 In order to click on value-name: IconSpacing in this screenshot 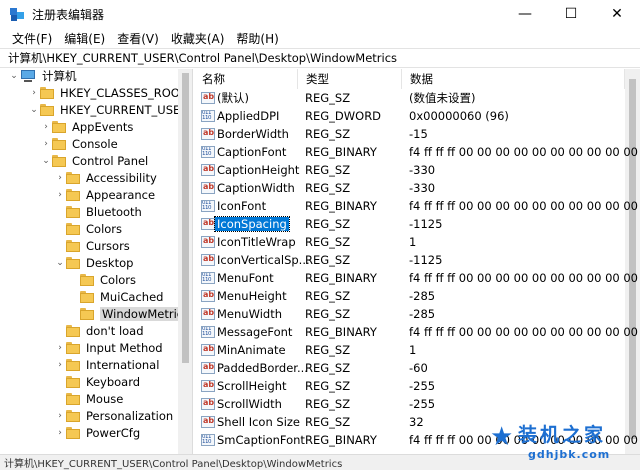, I will do `click(252, 224)`.